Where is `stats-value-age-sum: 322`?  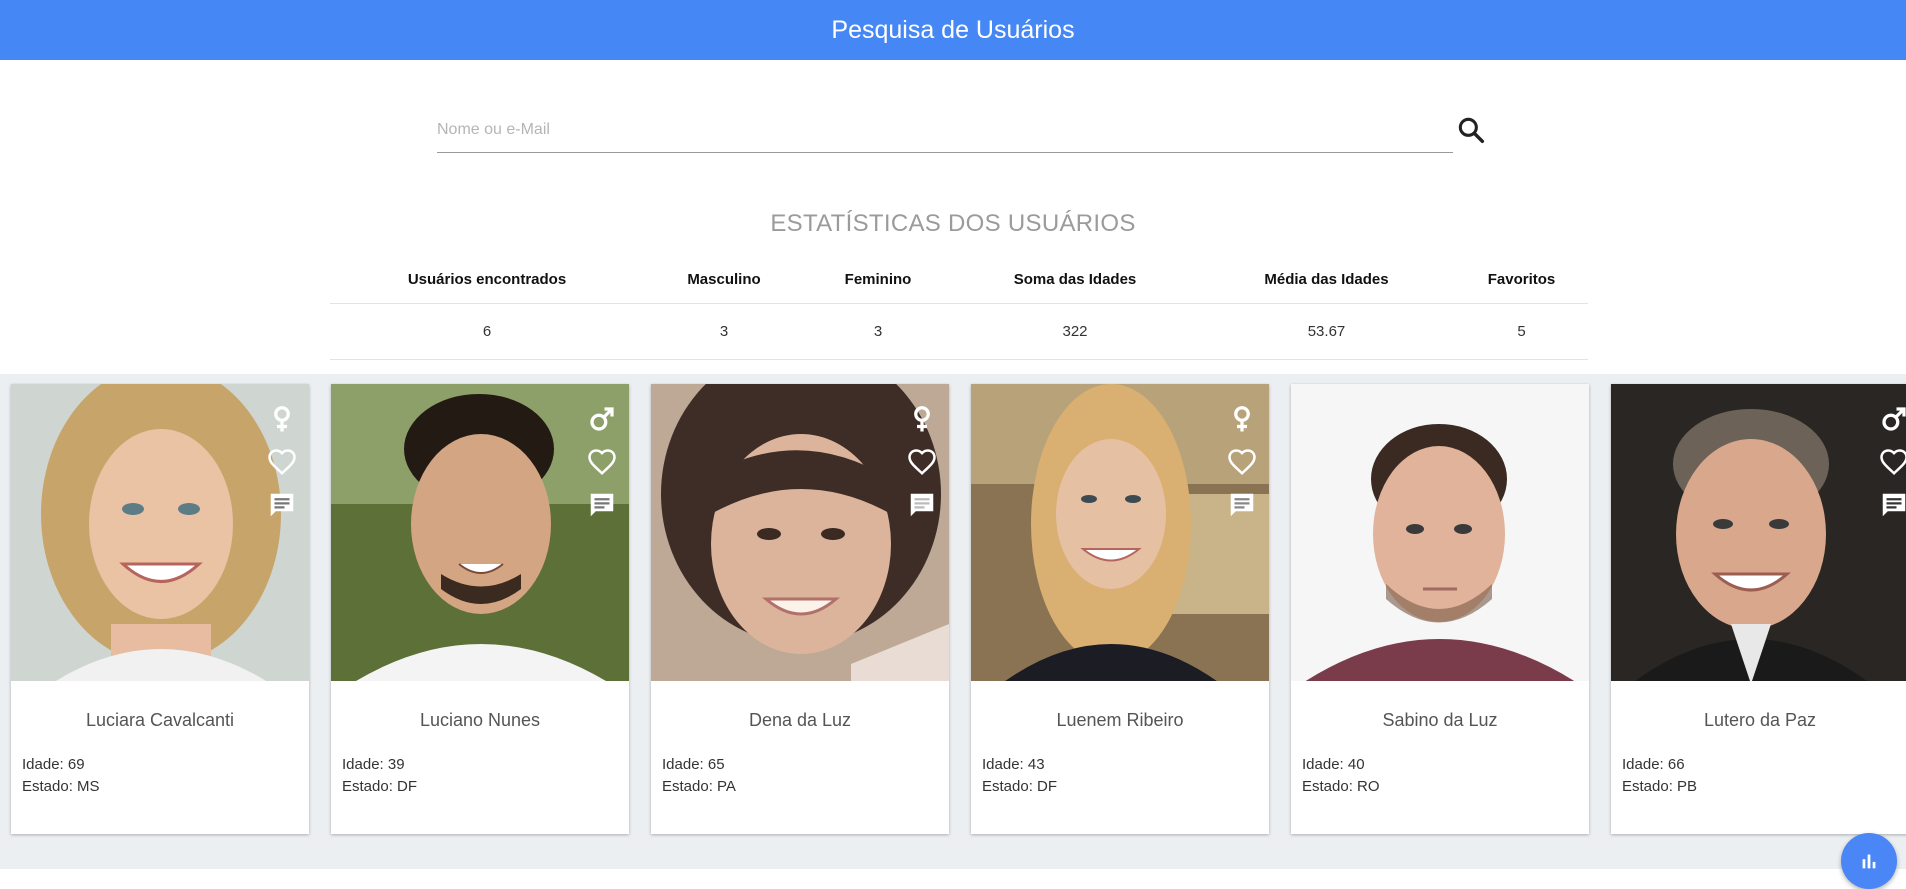 stats-value-age-sum: 322 is located at coordinates (1075, 331).